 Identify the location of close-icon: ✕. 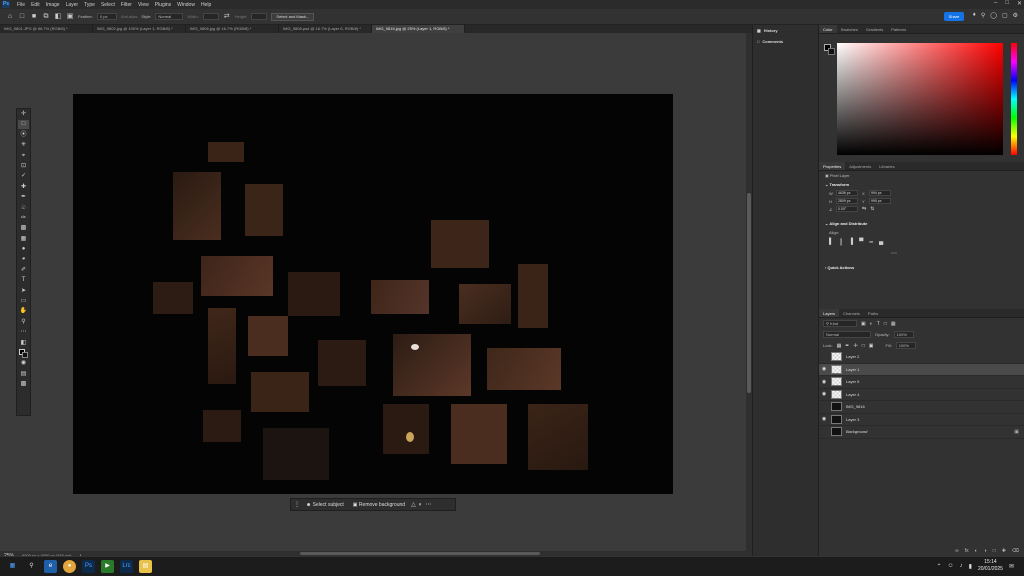
(1019, 3).